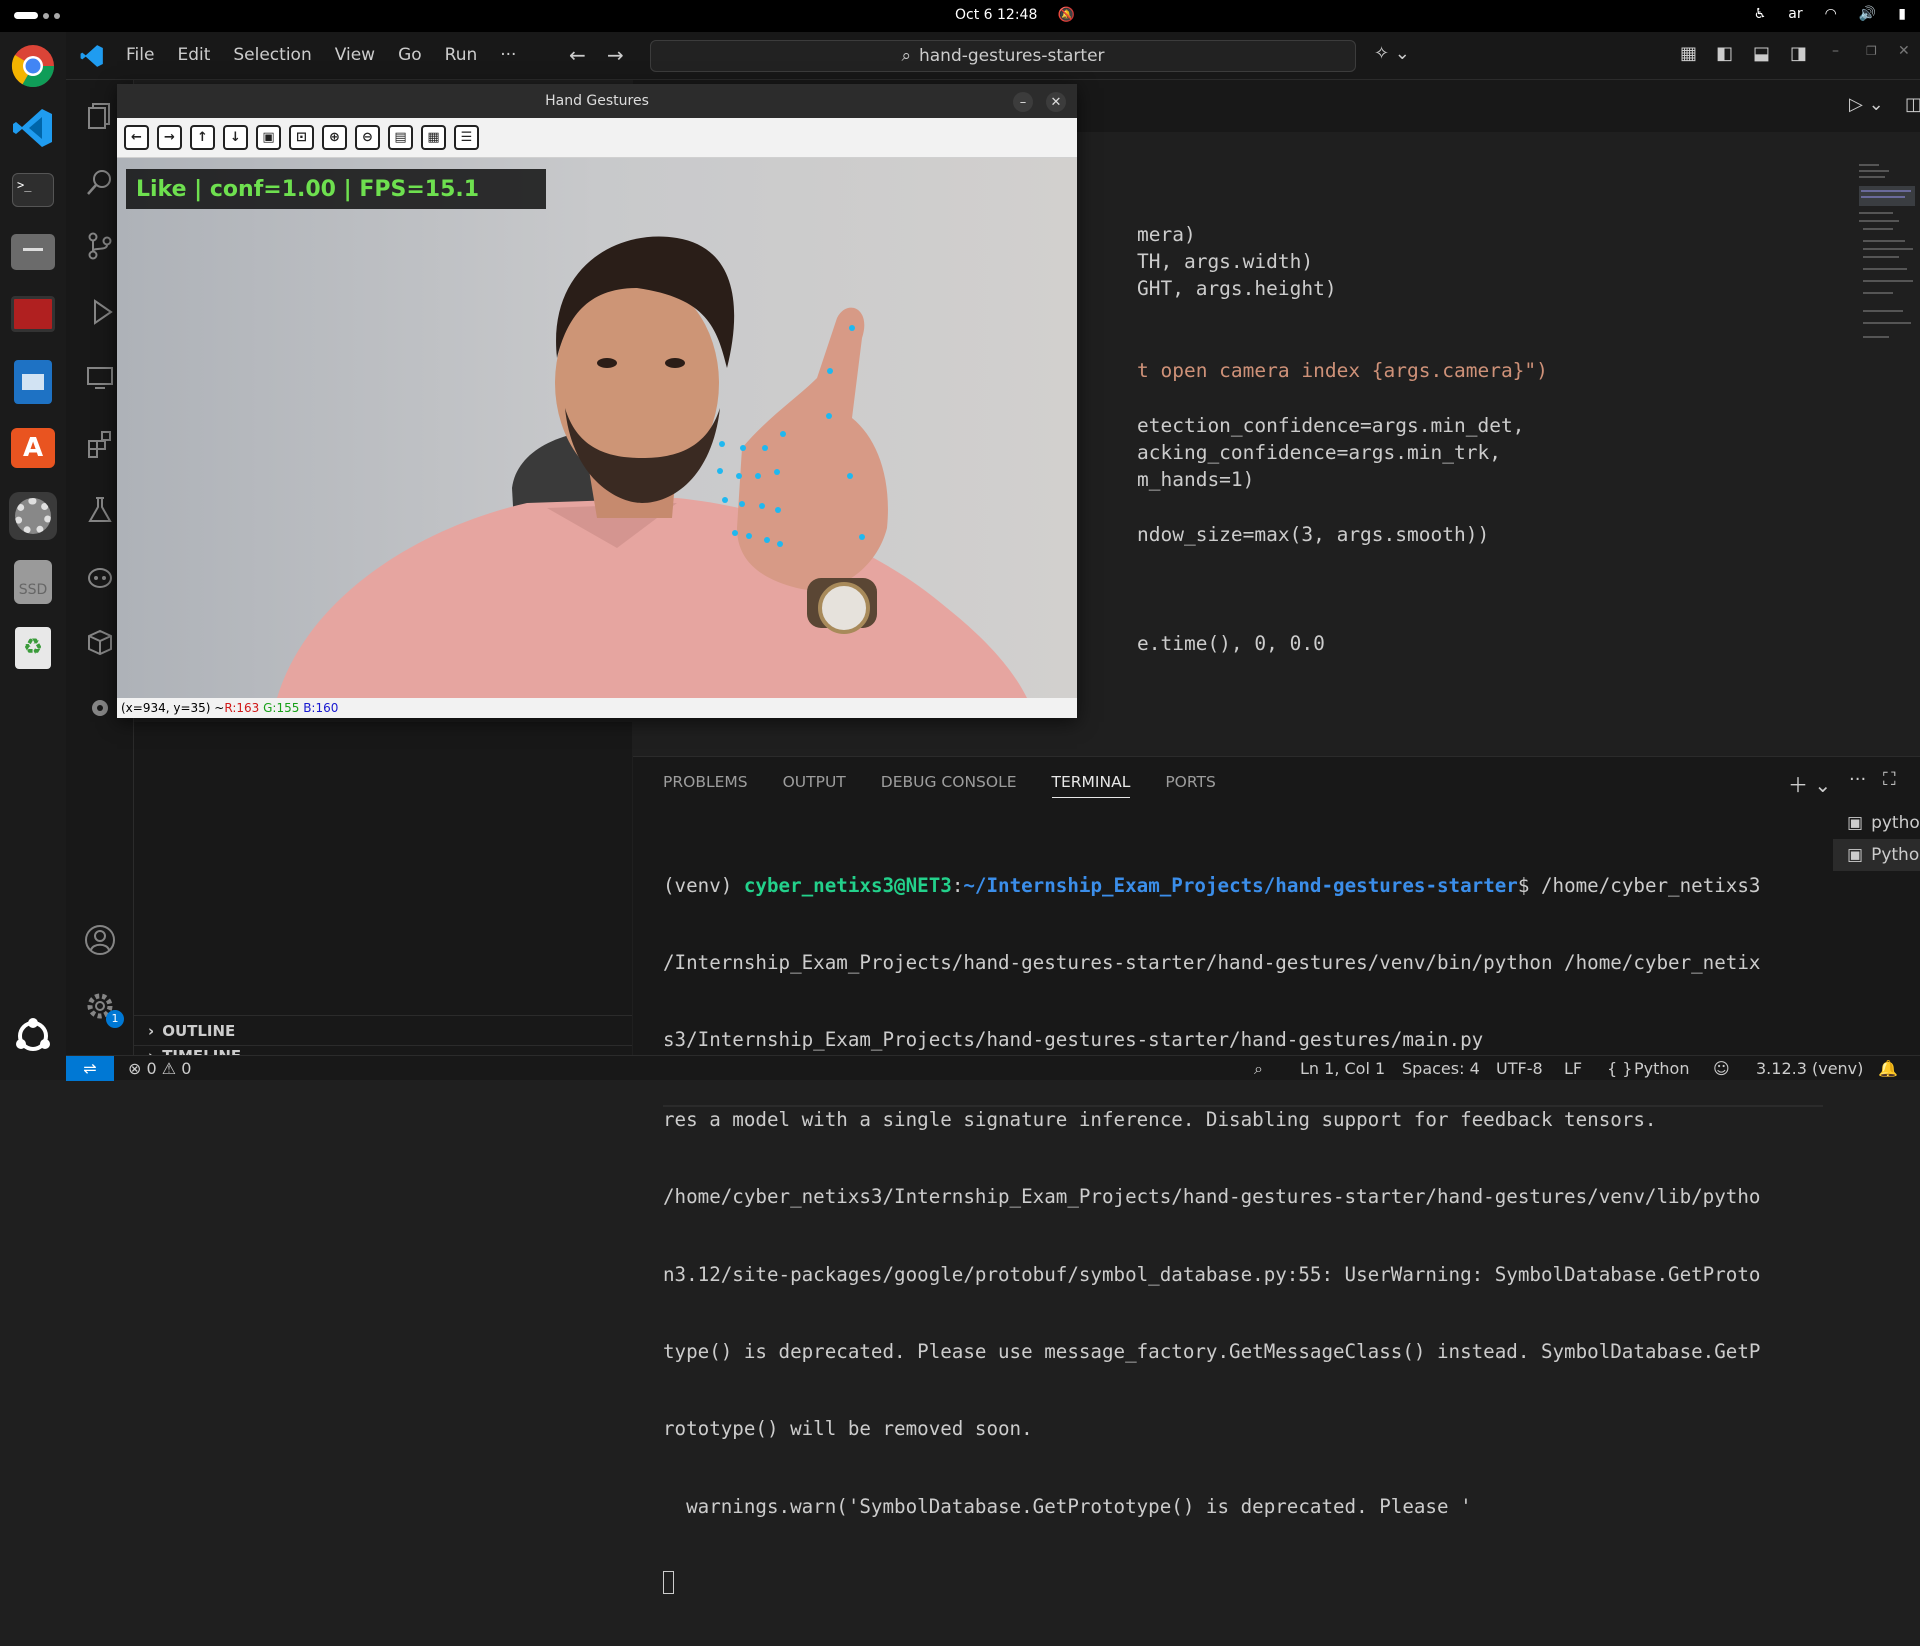  I want to click on accounts-icon, so click(100, 940).